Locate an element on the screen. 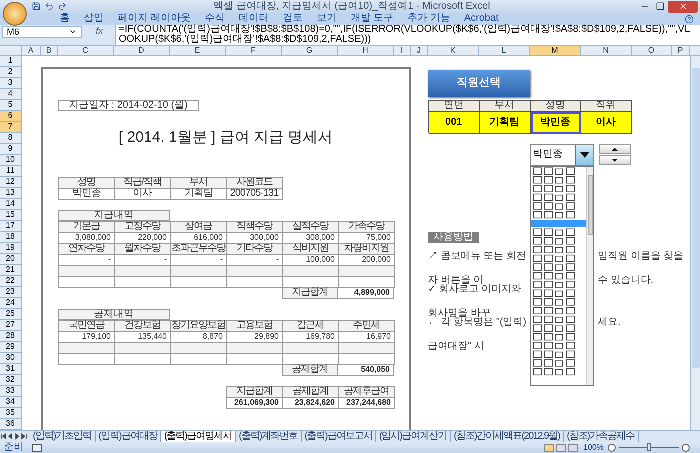 This screenshot has width=700, height=453. ribbon-tab: 데이터 is located at coordinates (253, 19).